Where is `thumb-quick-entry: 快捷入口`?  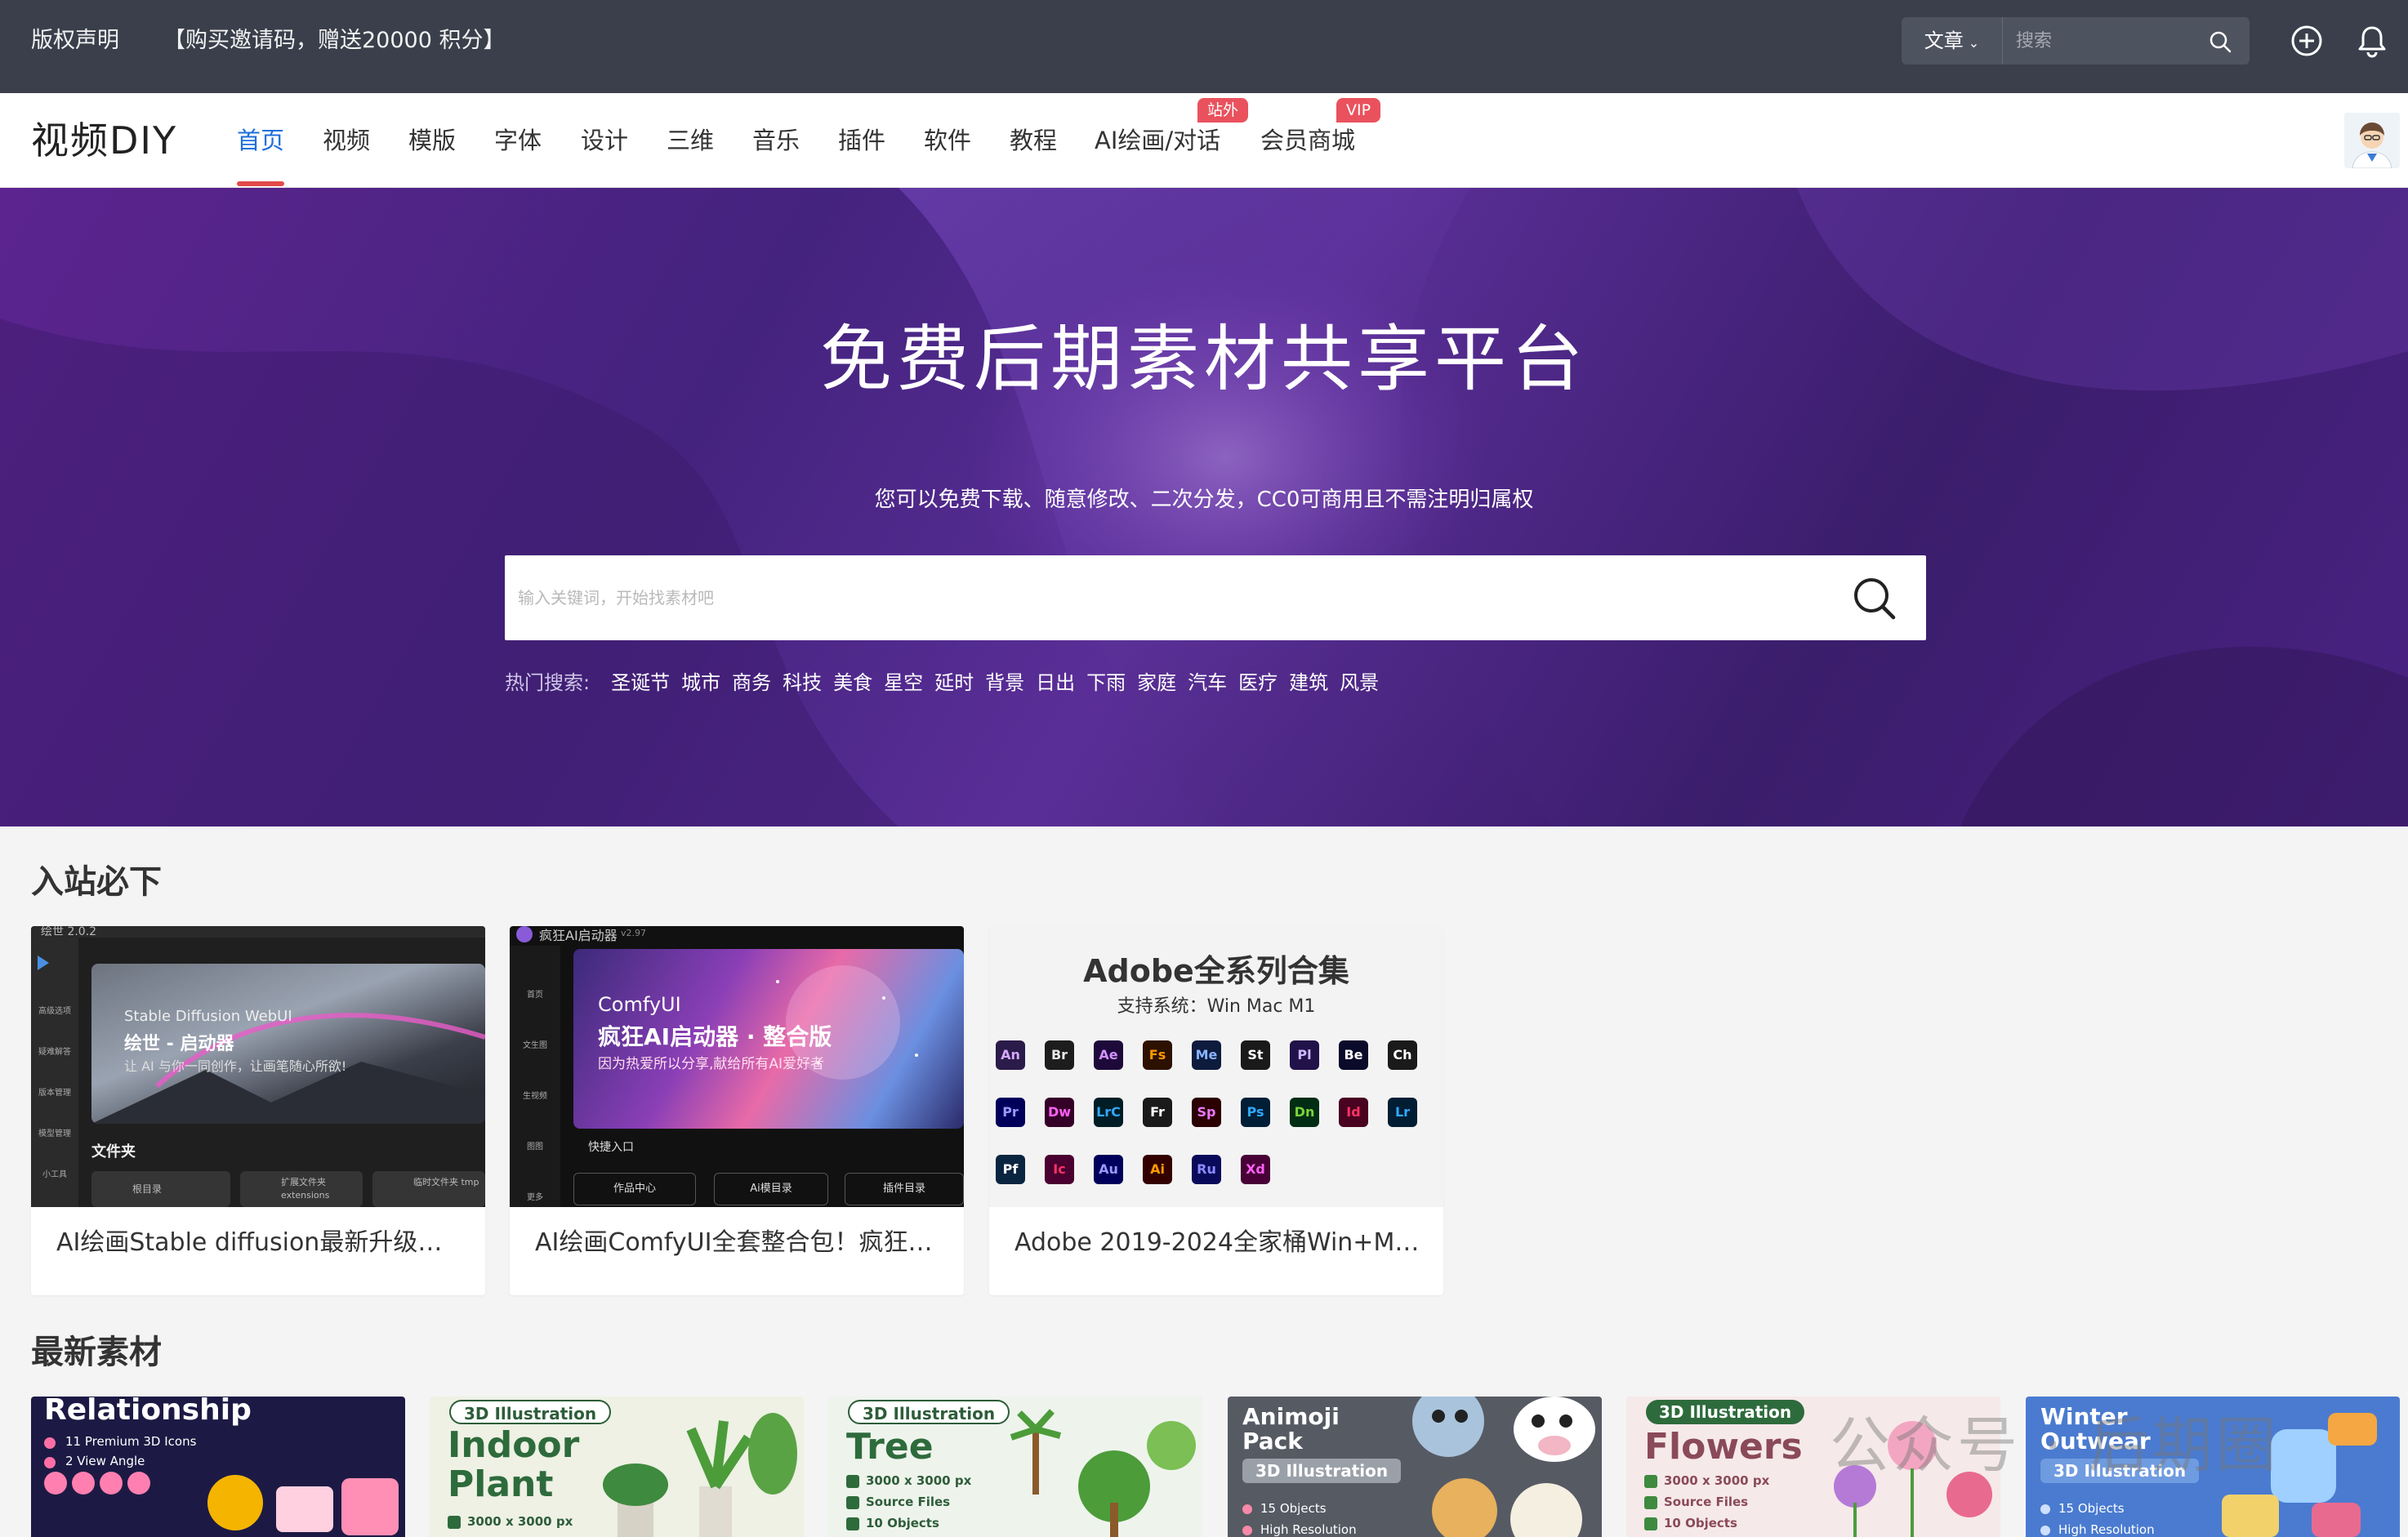
thumb-quick-entry: 快捷入口 is located at coordinates (611, 1147).